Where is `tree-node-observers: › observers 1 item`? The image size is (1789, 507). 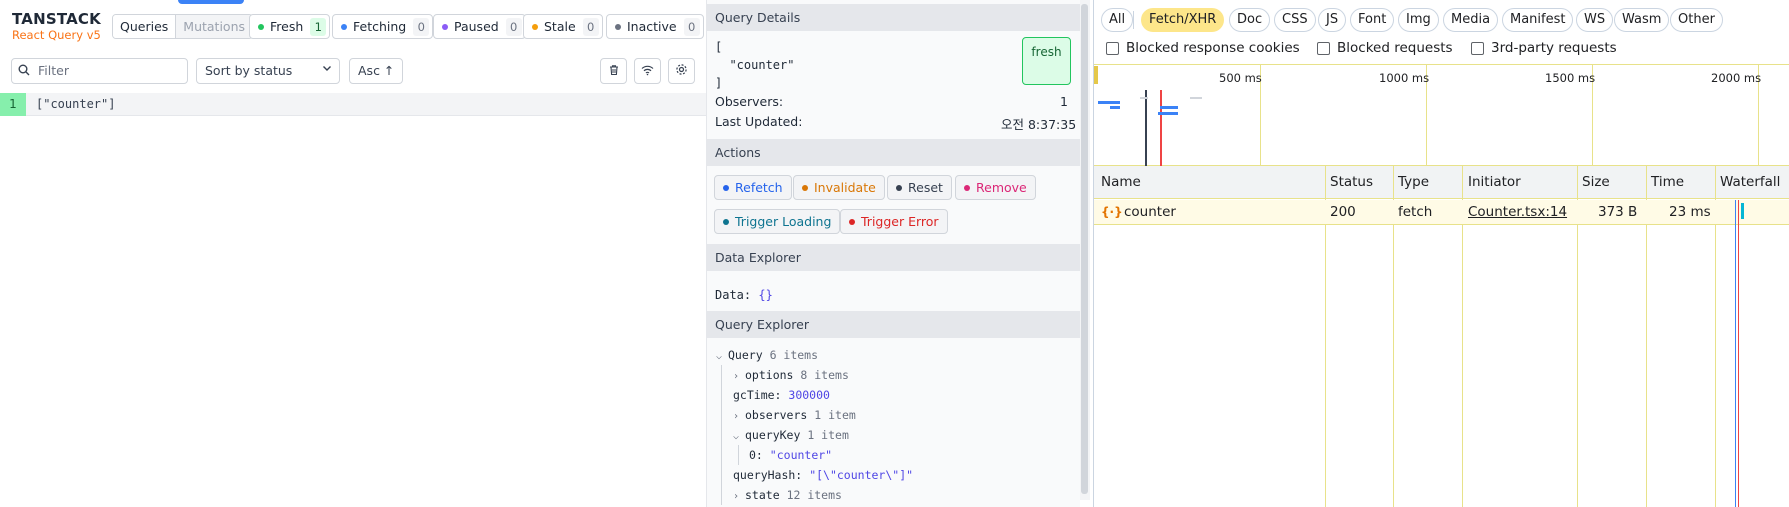 tree-node-observers: › observers 1 item is located at coordinates (794, 416).